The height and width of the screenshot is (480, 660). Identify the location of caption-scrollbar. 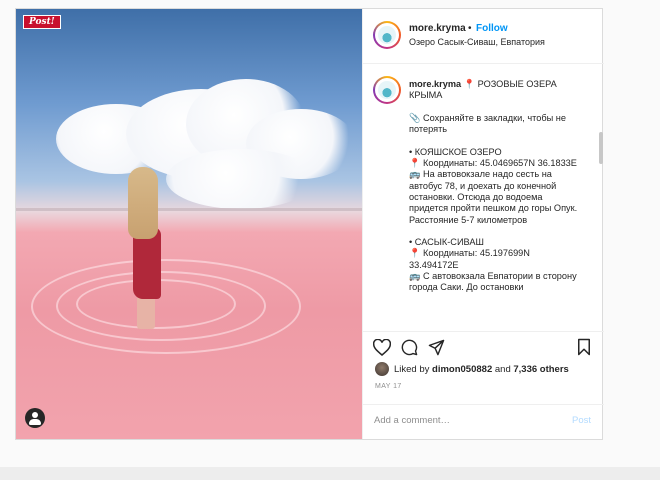
(601, 148).